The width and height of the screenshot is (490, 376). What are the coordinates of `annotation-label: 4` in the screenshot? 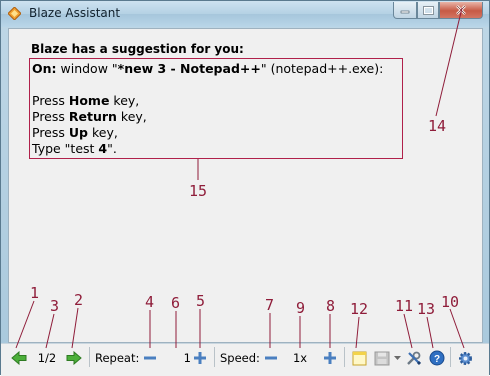 It's located at (150, 302).